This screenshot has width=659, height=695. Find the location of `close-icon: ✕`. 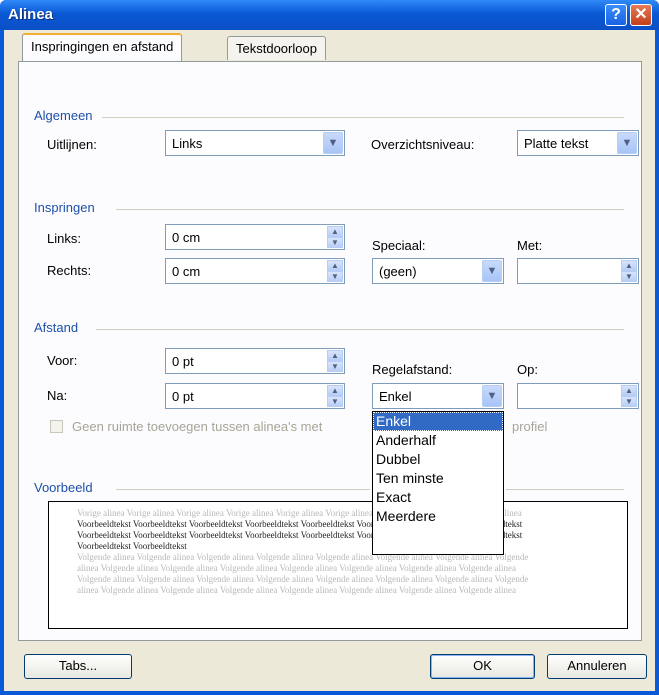

close-icon: ✕ is located at coordinates (641, 15).